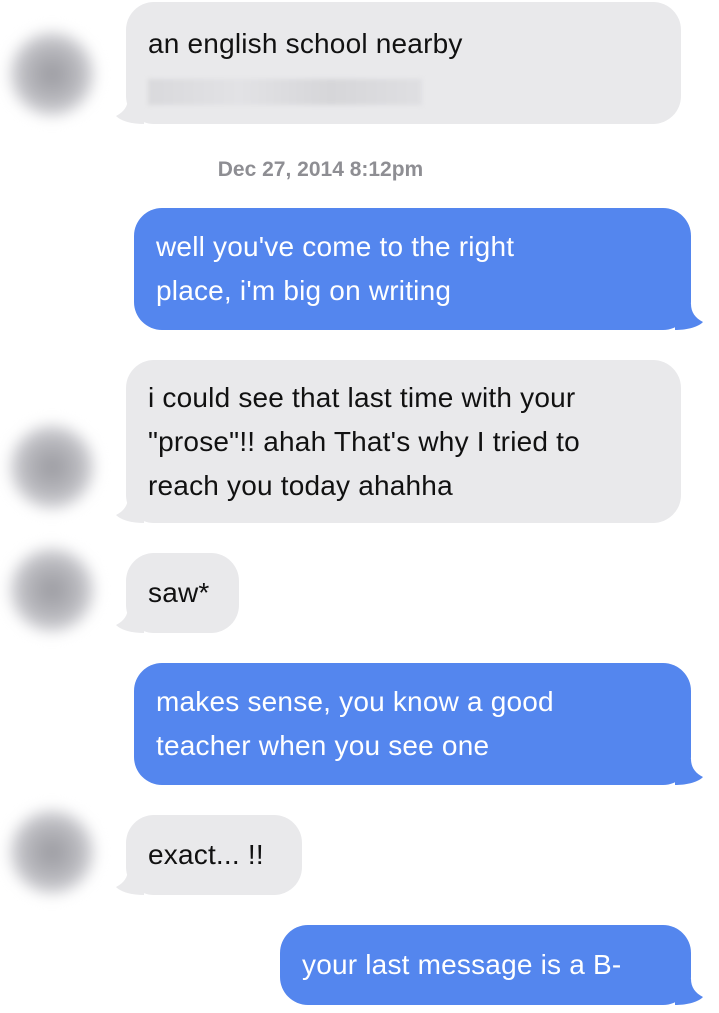  Describe the element at coordinates (285, 92) in the screenshot. I see `redacted-text` at that location.